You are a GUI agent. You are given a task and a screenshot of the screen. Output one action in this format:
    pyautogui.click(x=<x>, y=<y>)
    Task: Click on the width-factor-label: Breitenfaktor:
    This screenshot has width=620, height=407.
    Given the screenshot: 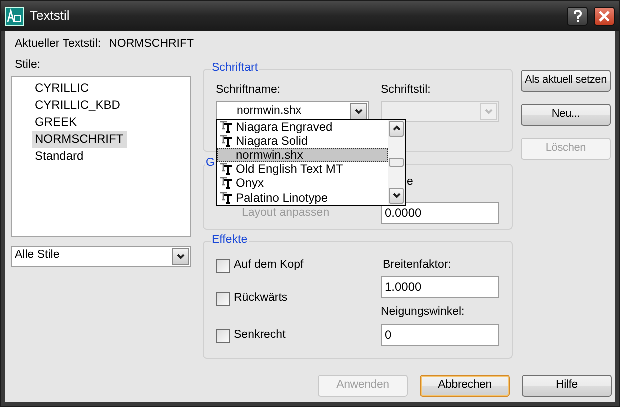 What is the action you would take?
    pyautogui.click(x=417, y=265)
    